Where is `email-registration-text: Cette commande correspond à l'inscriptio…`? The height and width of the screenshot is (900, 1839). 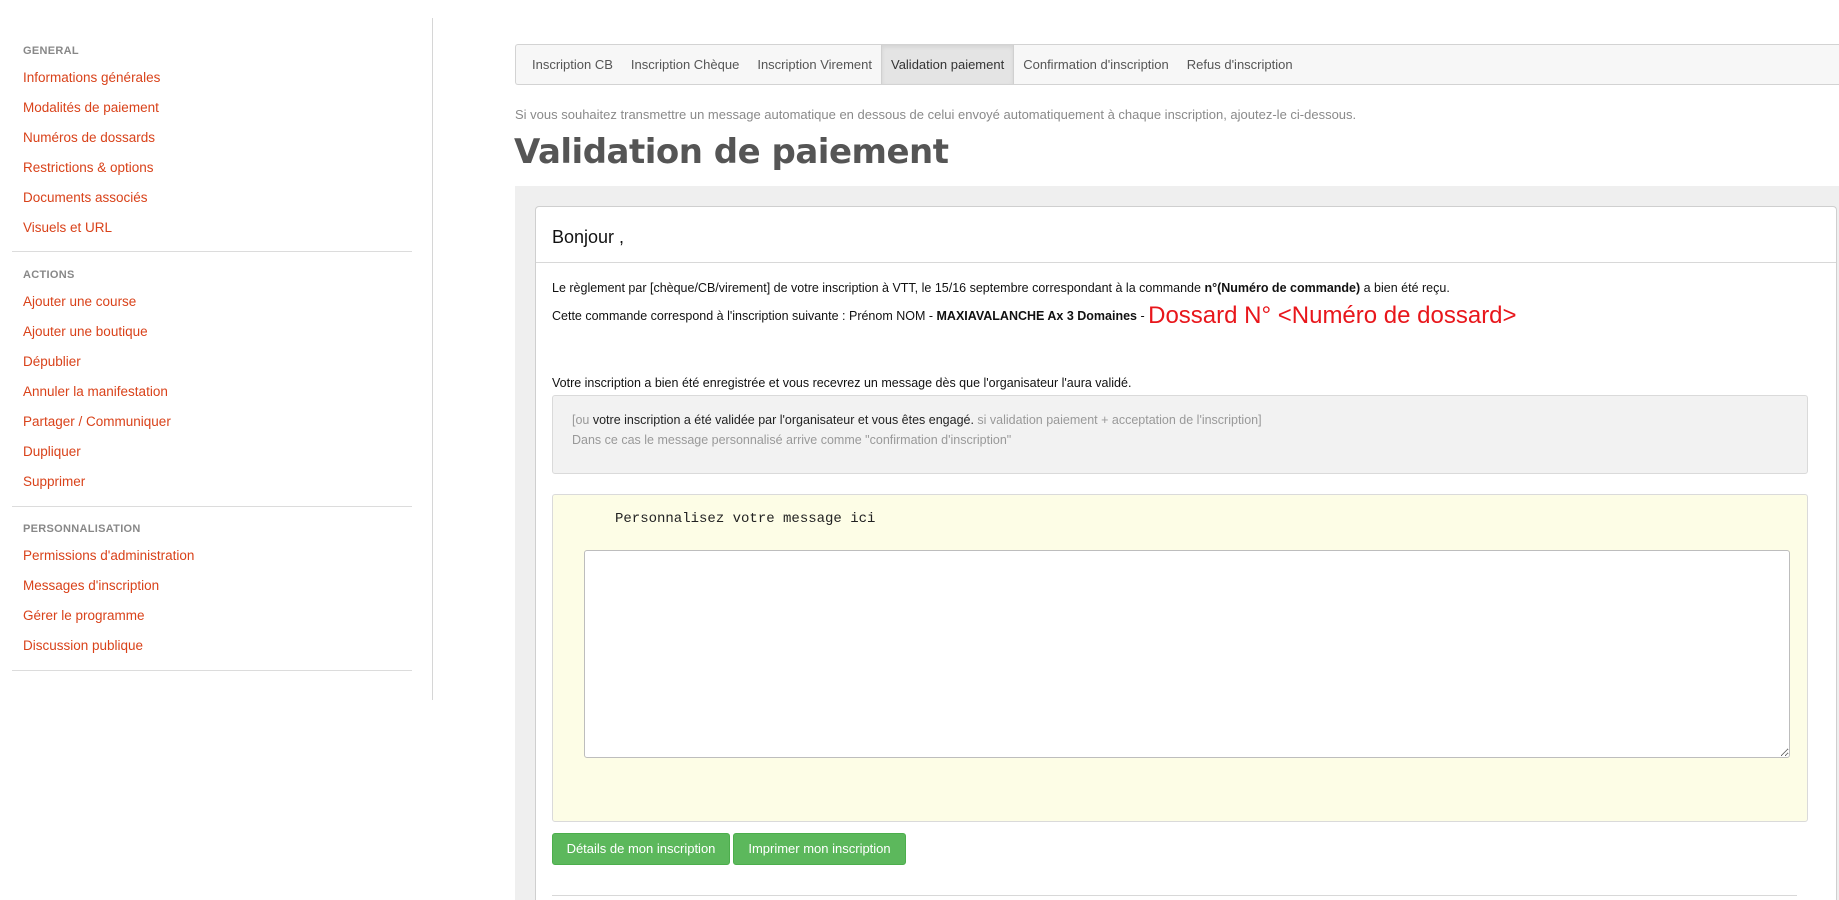
email-registration-text: Cette commande correspond à l'inscriptio… is located at coordinates (744, 316).